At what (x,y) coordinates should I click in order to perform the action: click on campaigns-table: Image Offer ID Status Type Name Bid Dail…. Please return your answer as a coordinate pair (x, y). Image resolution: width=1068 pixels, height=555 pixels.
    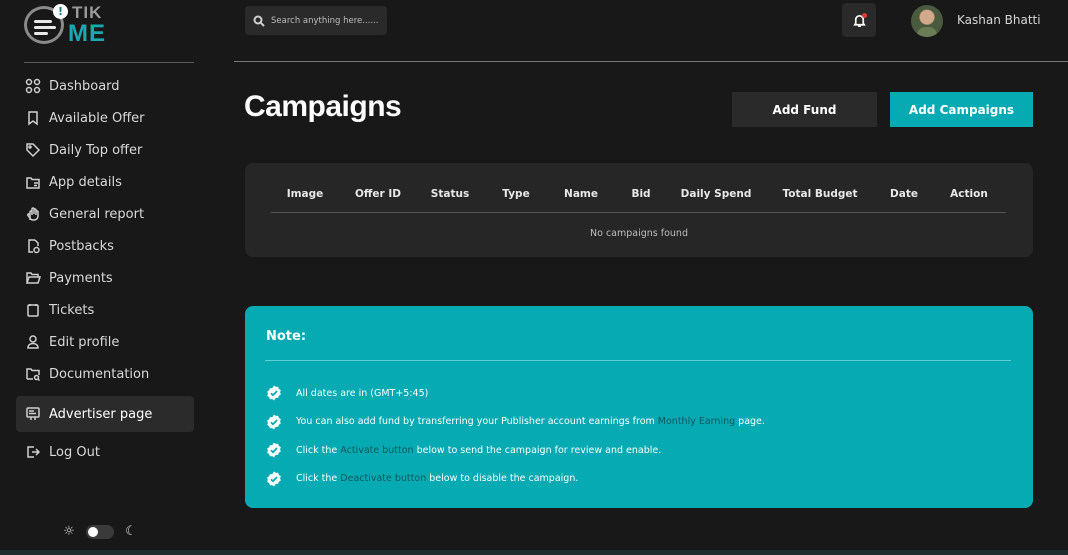
    Looking at the image, I should click on (639, 210).